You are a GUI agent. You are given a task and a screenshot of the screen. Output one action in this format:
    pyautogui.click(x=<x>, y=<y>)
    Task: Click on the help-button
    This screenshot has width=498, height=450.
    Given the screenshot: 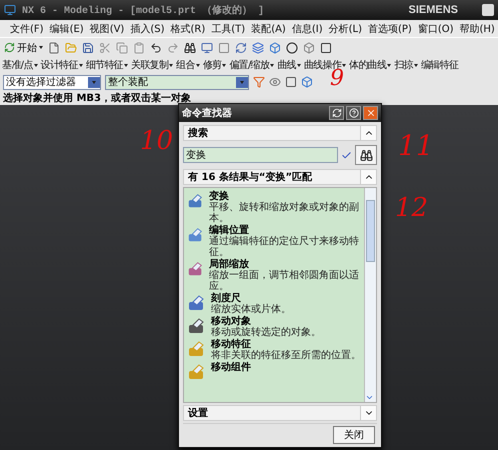 What is the action you would take?
    pyautogui.click(x=353, y=113)
    